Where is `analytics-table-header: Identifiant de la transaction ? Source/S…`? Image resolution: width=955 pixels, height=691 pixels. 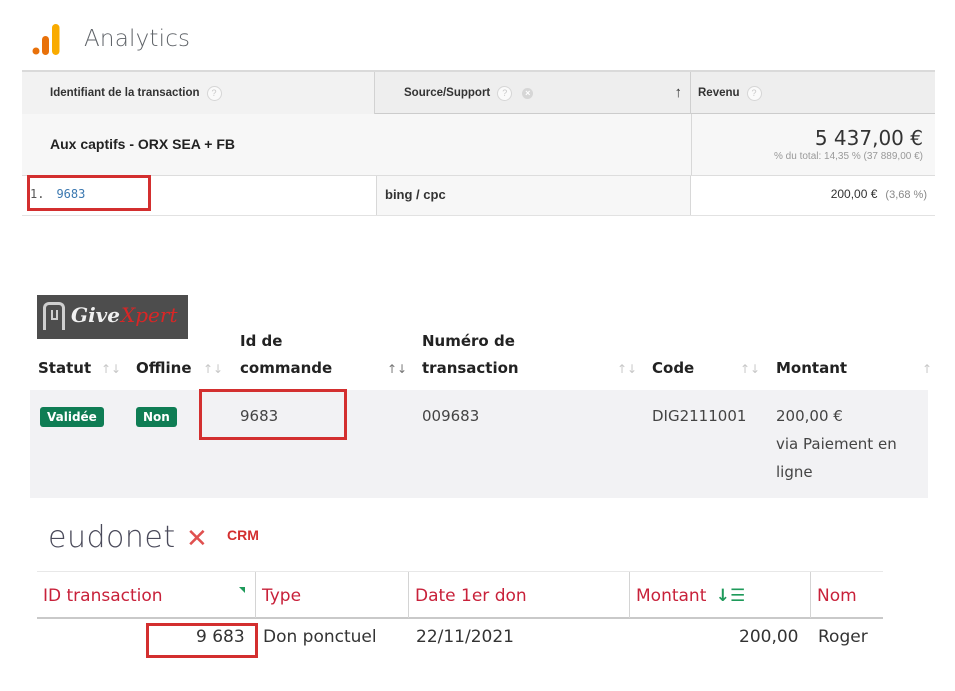
analytics-table-header: Identifiant de la transaction ? Source/S… is located at coordinates (478, 92).